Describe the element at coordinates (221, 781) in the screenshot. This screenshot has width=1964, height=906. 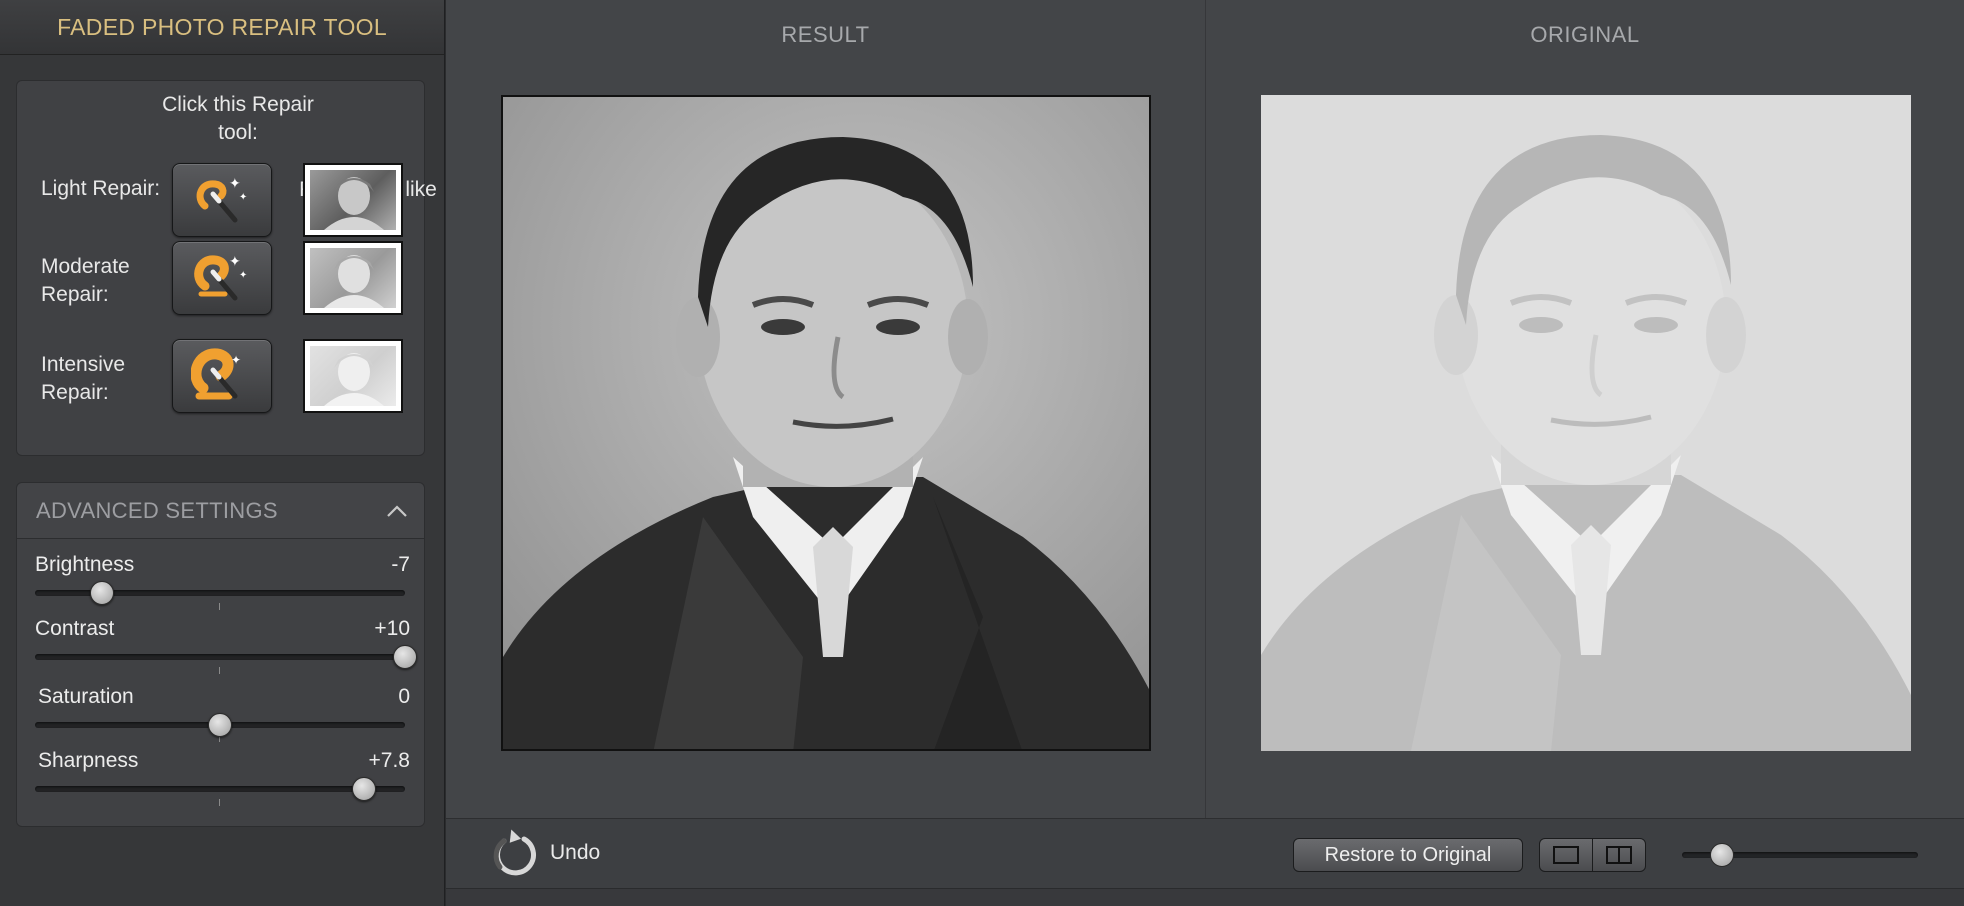
I see `sharpness-slider-group: Sharpness +7.8` at that location.